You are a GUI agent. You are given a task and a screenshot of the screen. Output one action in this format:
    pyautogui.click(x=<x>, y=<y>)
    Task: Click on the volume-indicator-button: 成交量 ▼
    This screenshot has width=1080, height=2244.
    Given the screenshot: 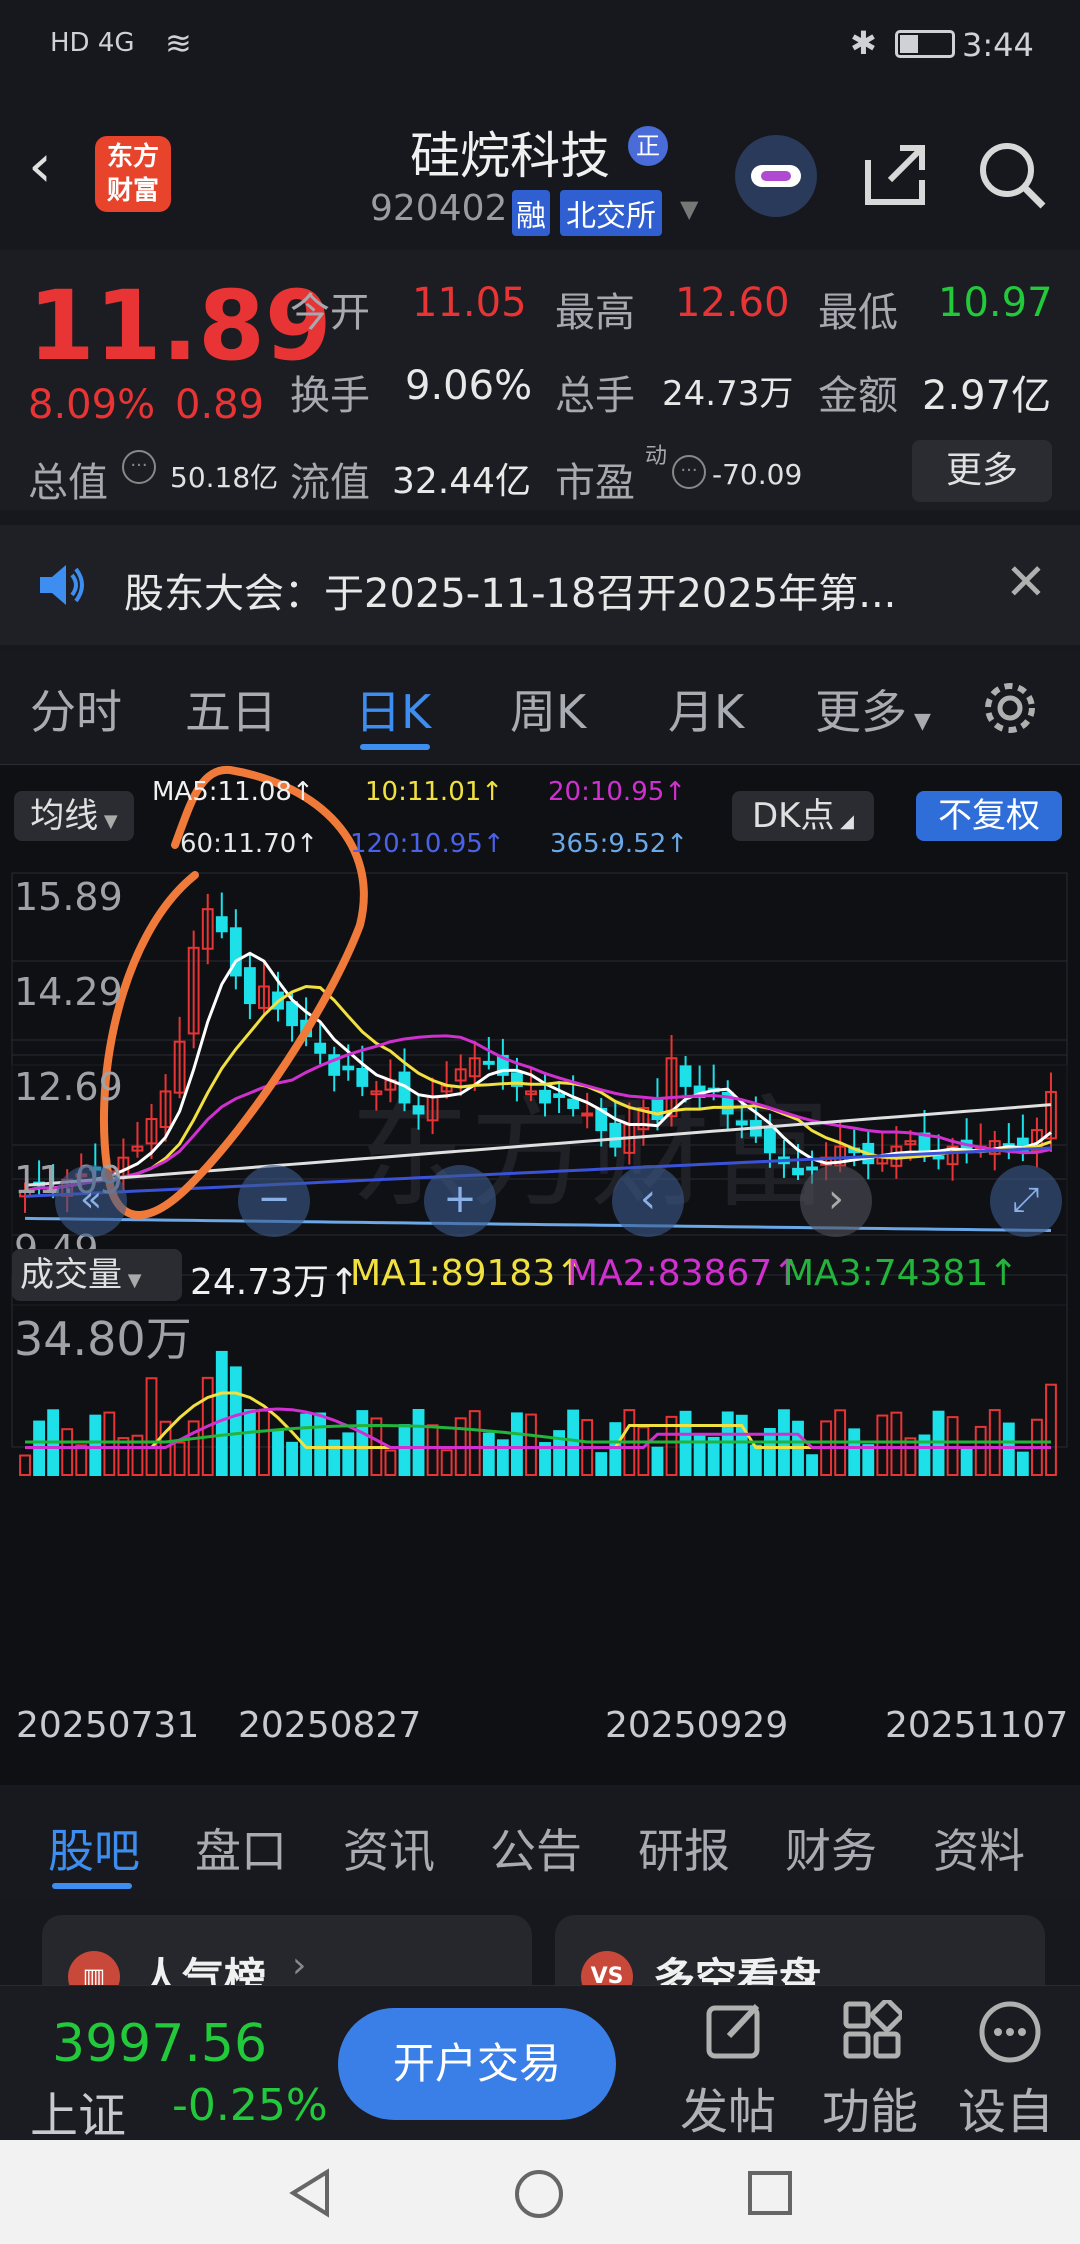 What is the action you would take?
    pyautogui.click(x=97, y=1275)
    